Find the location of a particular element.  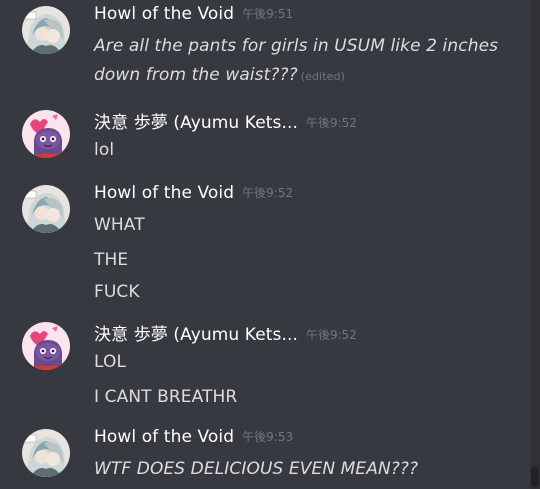

message-text: FUCK is located at coordinates (117, 292).